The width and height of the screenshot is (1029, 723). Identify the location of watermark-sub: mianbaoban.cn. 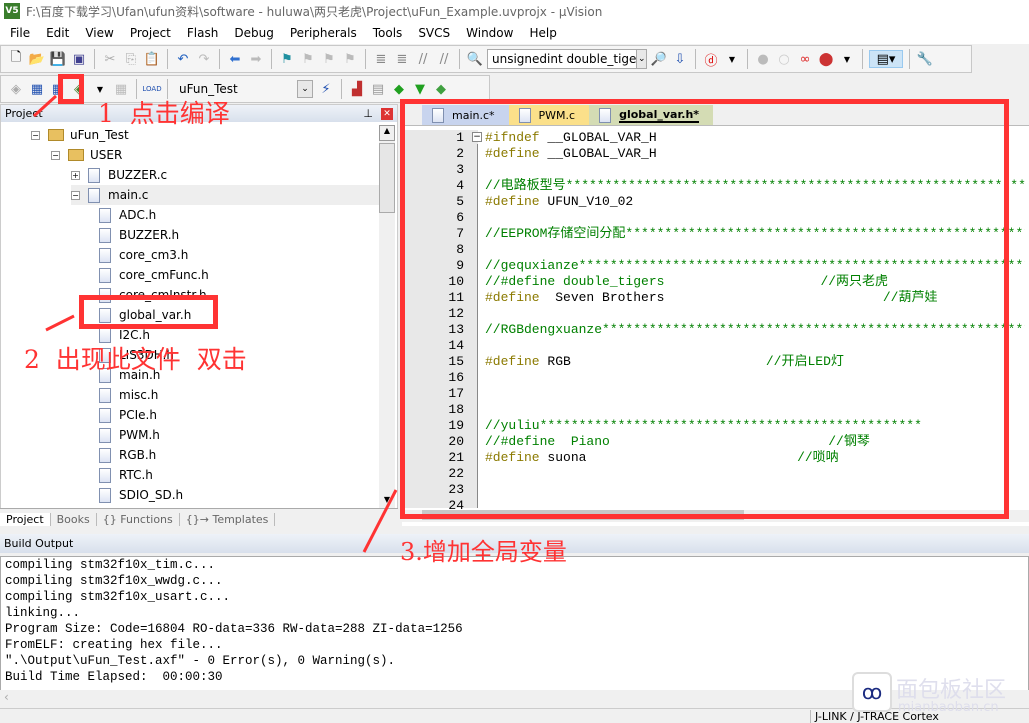
(948, 707).